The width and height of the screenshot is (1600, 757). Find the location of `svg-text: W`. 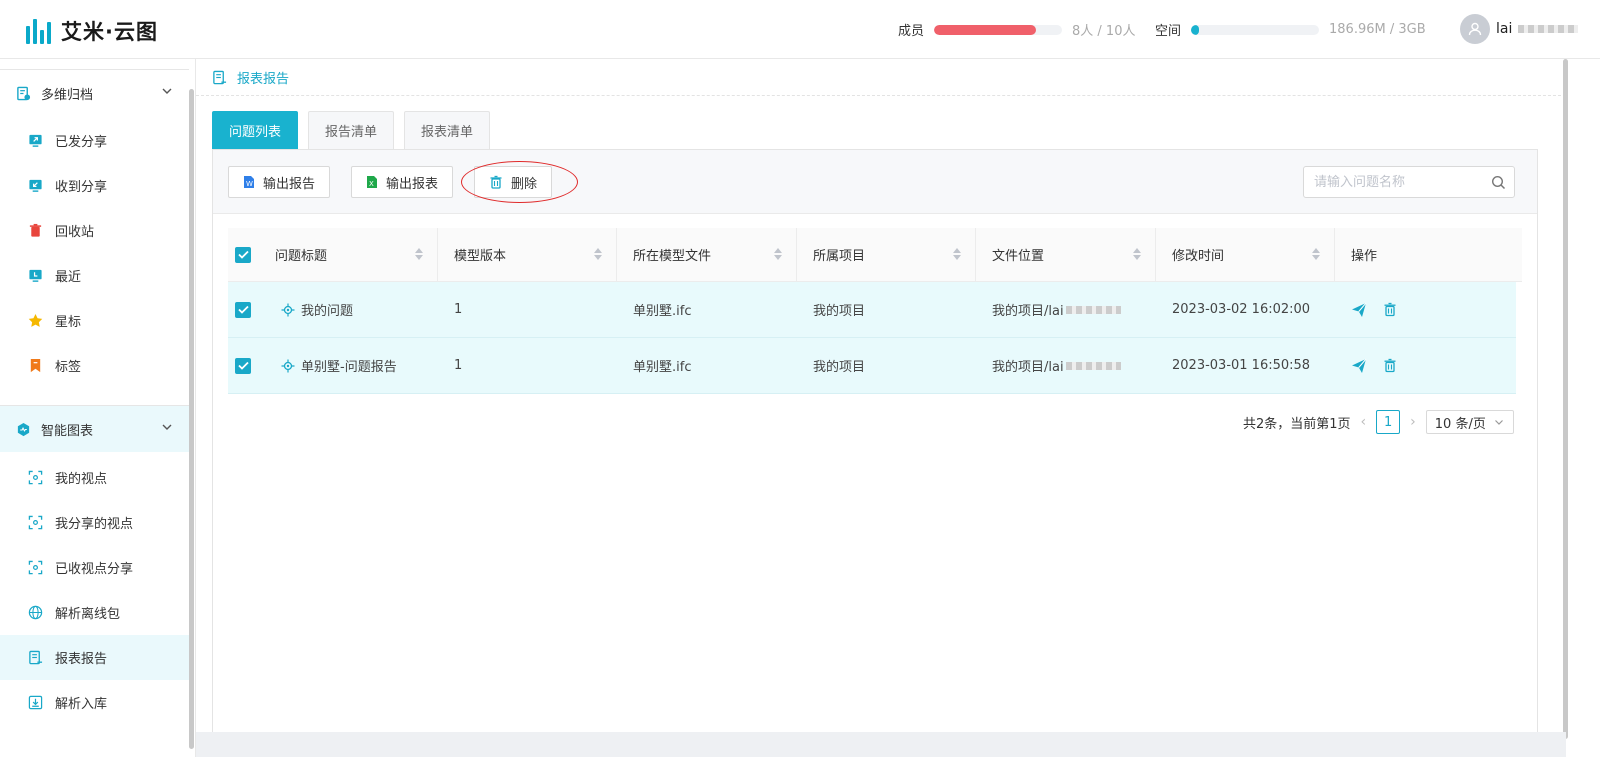

svg-text: W is located at coordinates (249, 184).